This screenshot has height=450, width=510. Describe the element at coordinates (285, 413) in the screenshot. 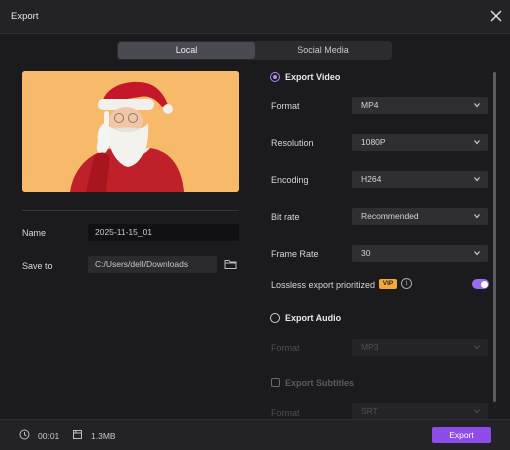

I see `subtitles-format-label: Format` at that location.